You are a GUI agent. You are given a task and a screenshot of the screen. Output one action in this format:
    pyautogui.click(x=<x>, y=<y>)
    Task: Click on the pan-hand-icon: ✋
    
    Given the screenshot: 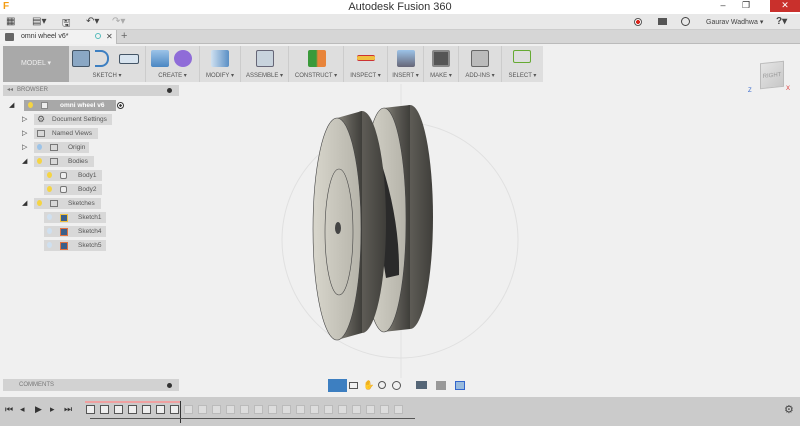 What is the action you would take?
    pyautogui.click(x=368, y=385)
    